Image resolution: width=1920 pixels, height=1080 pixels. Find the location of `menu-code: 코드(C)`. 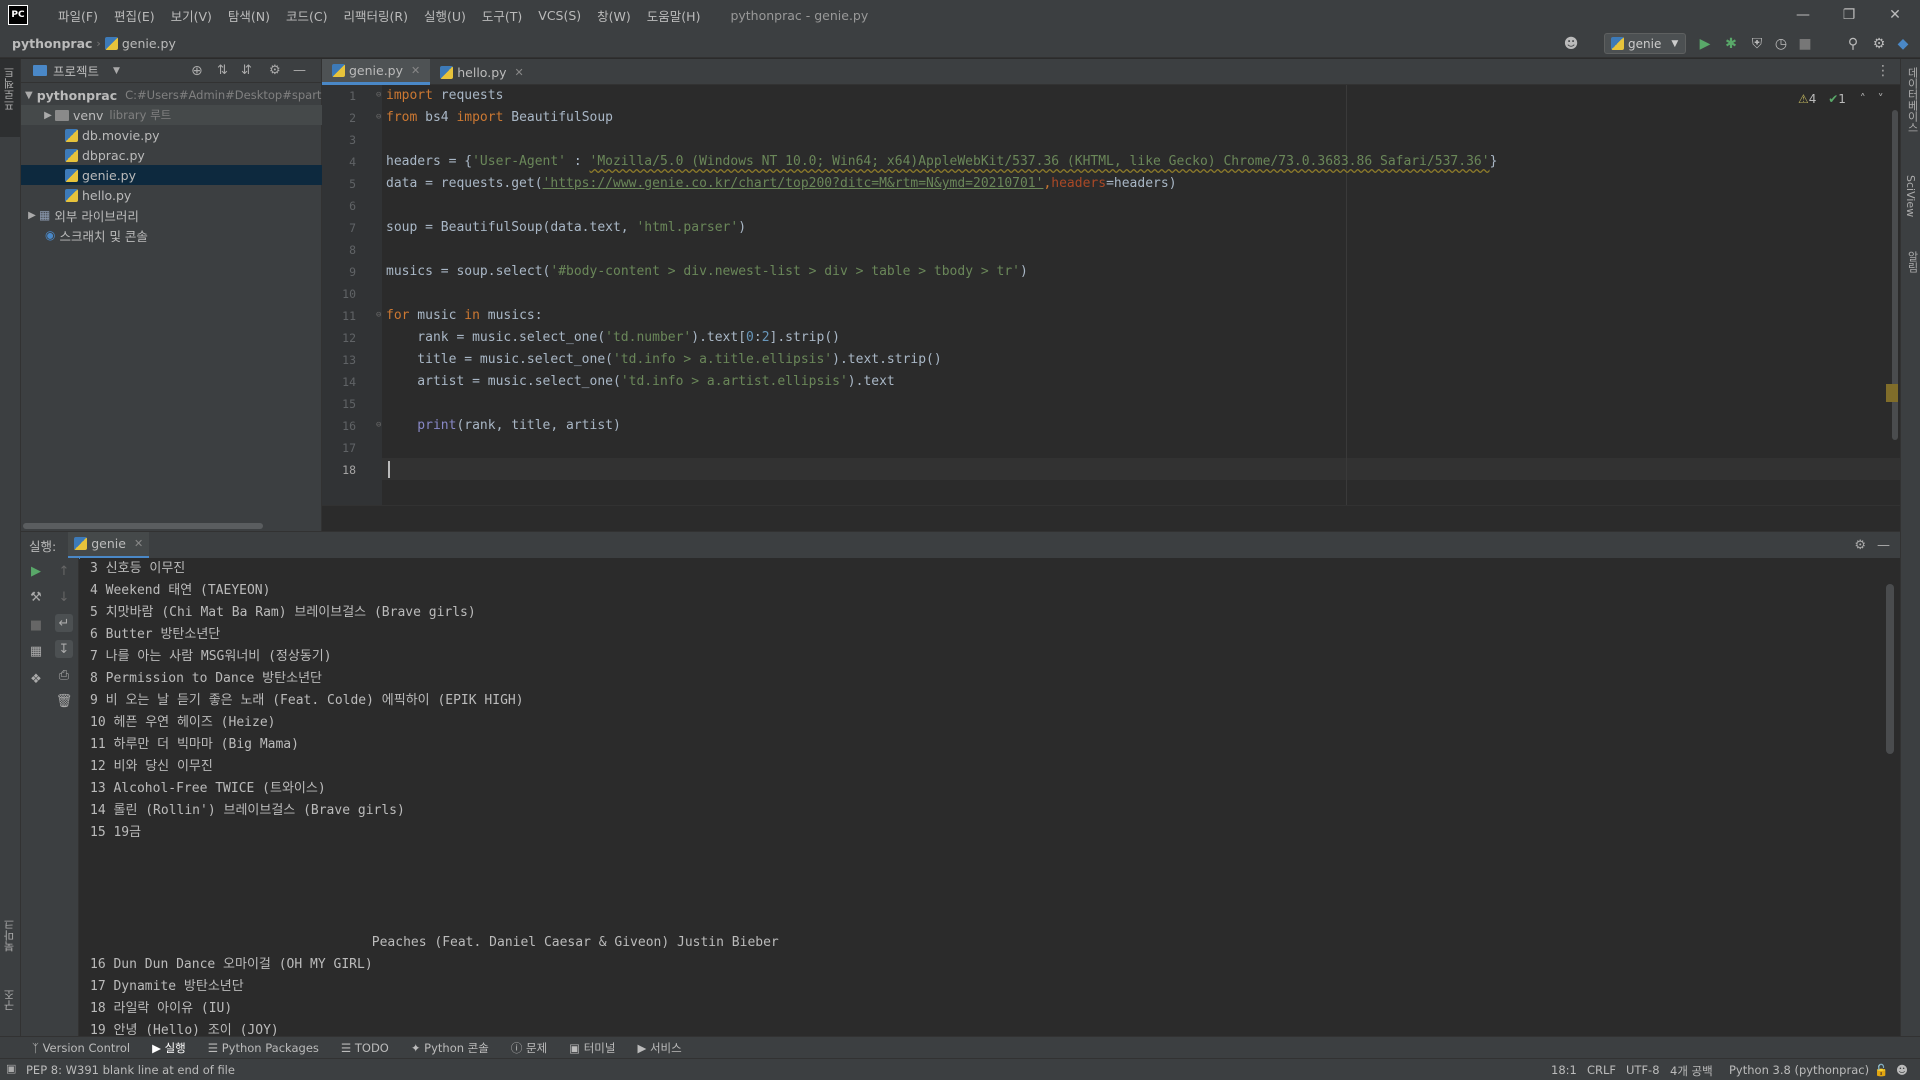

menu-code: 코드(C) is located at coordinates (306, 15).